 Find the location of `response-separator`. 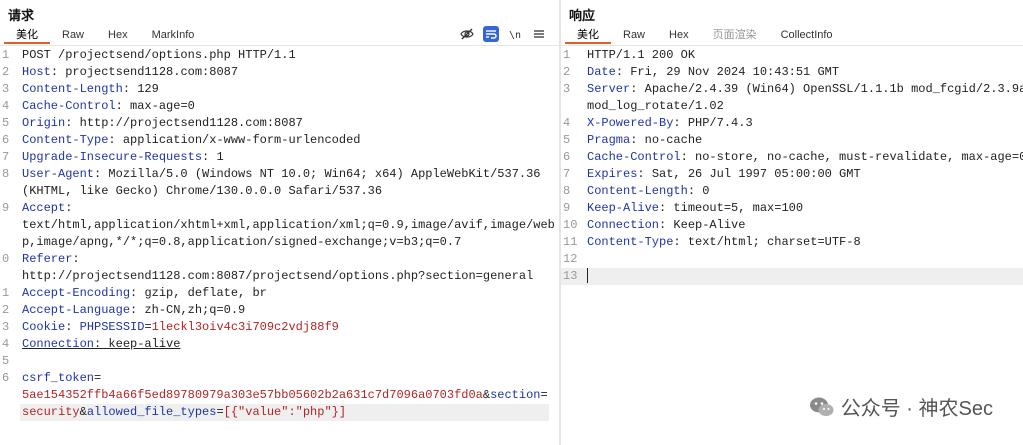

response-separator is located at coordinates (792, 45).